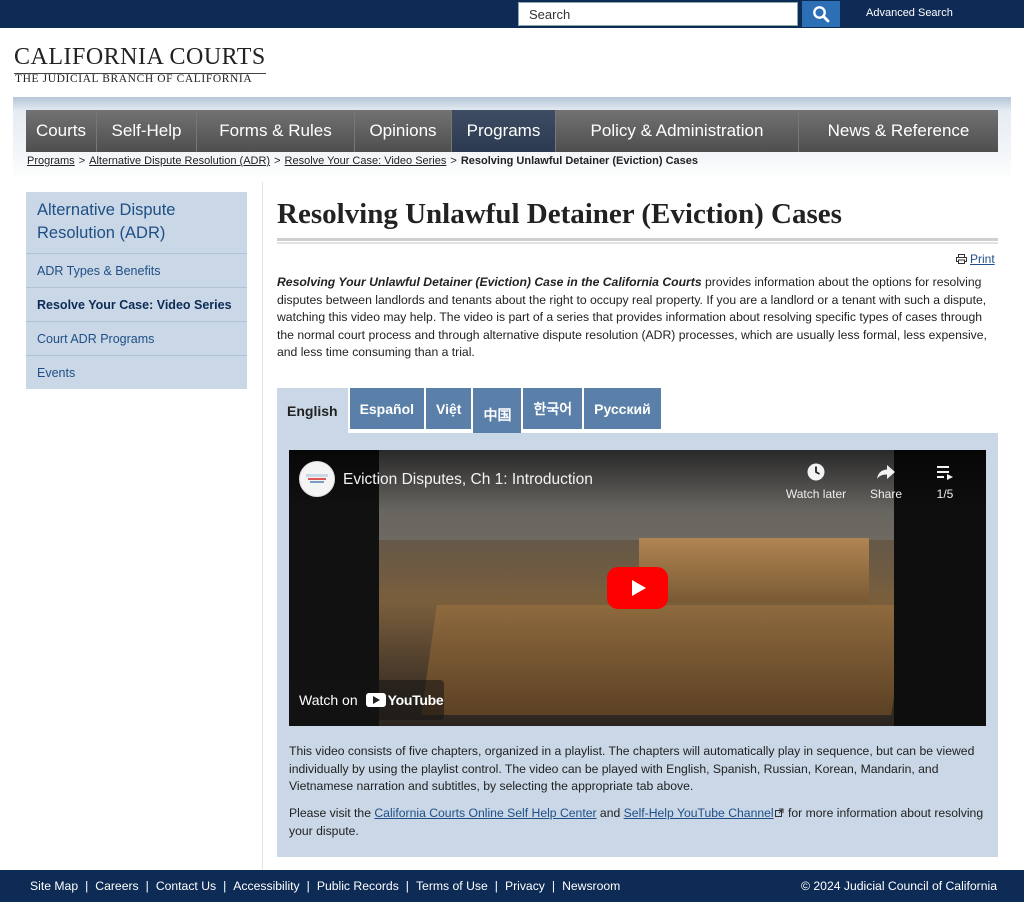 The width and height of the screenshot is (1024, 902). I want to click on sidebar-item-adr-types: ADR Types & Benefits, so click(136, 271).